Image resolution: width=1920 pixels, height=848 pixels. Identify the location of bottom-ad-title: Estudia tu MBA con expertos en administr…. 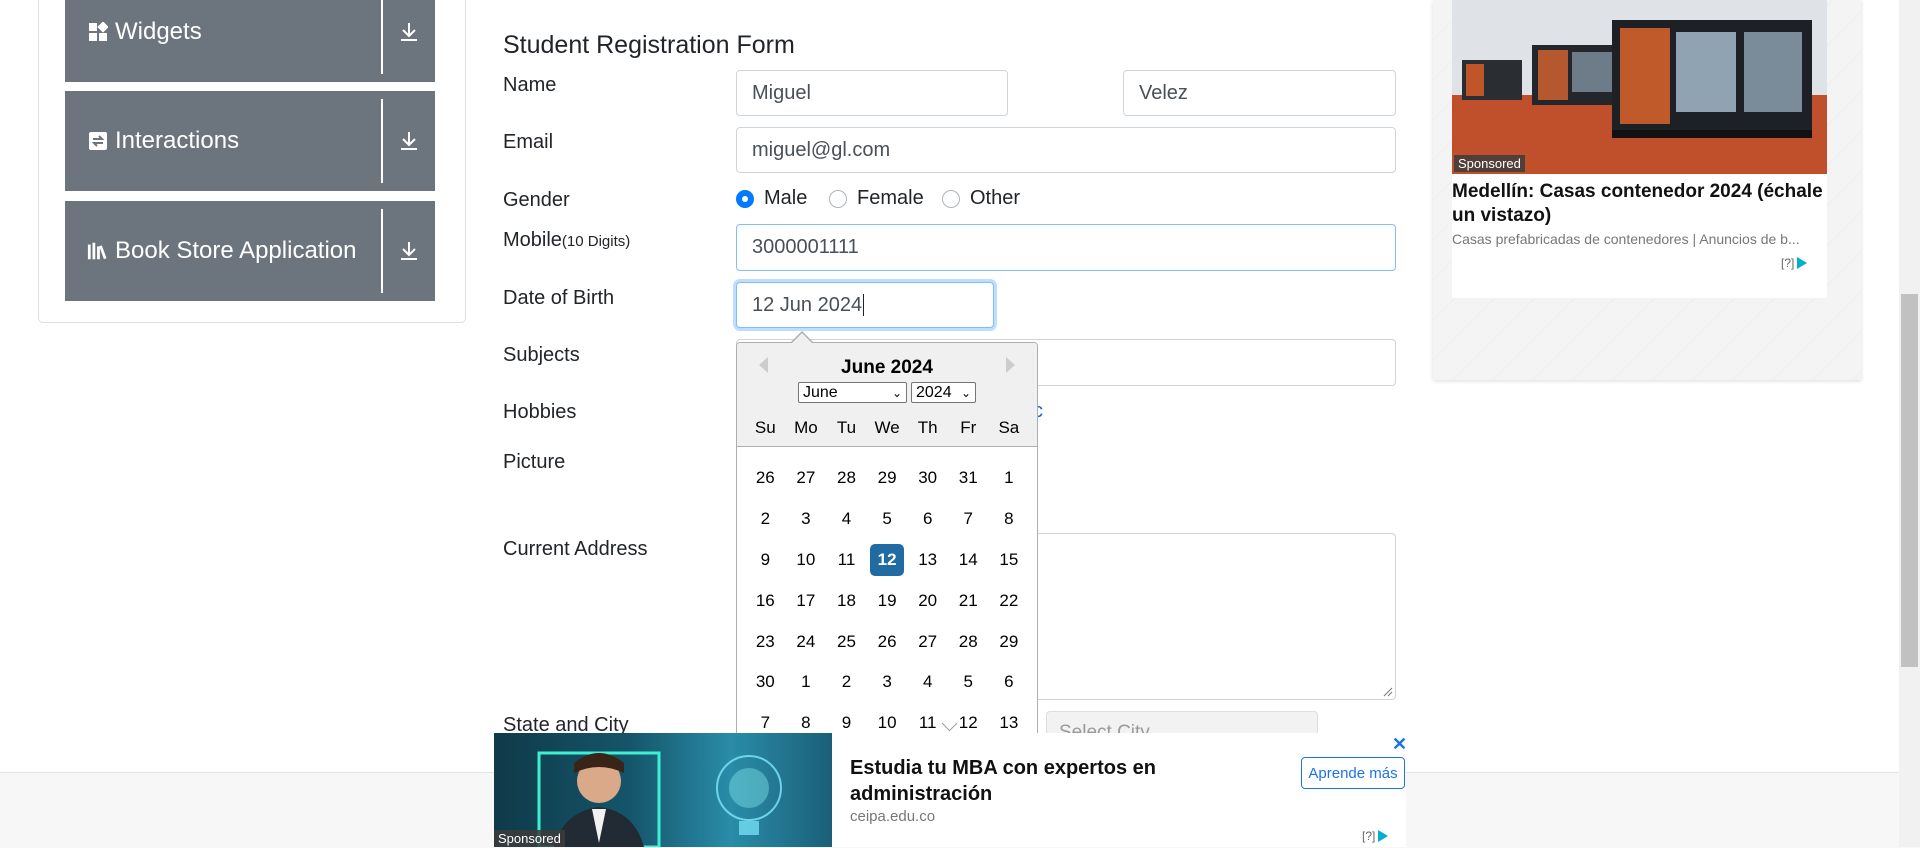
(1020, 781).